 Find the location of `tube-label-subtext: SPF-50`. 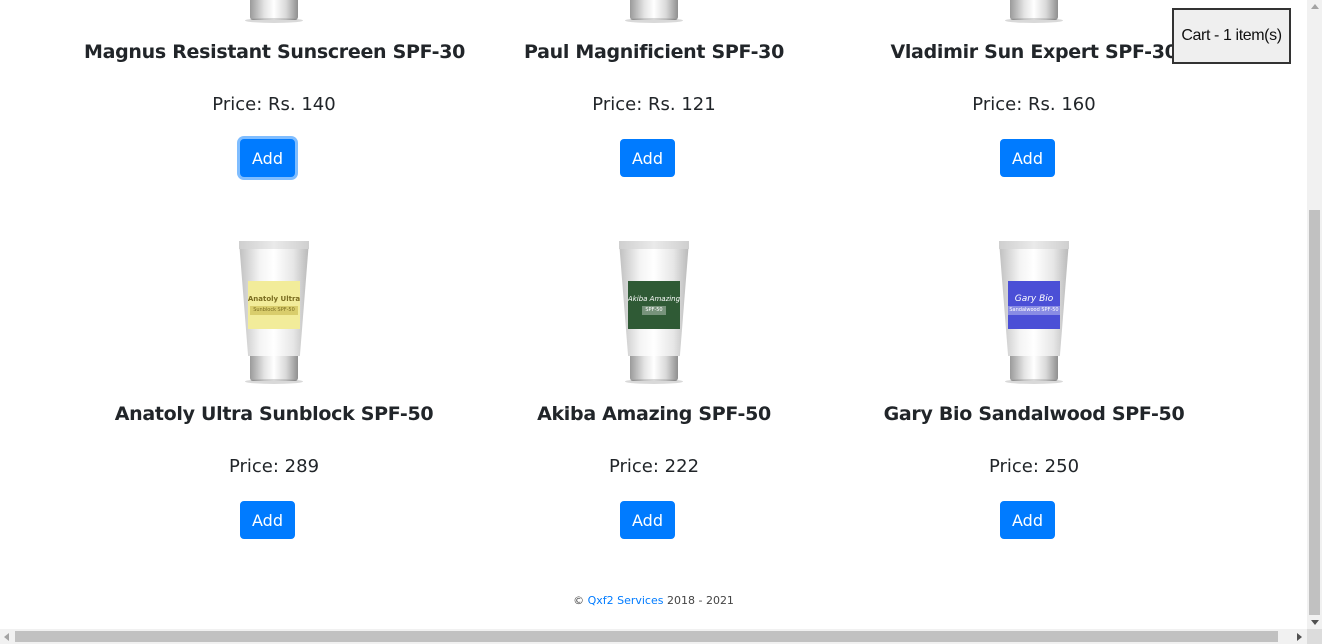

tube-label-subtext: SPF-50 is located at coordinates (654, 310).